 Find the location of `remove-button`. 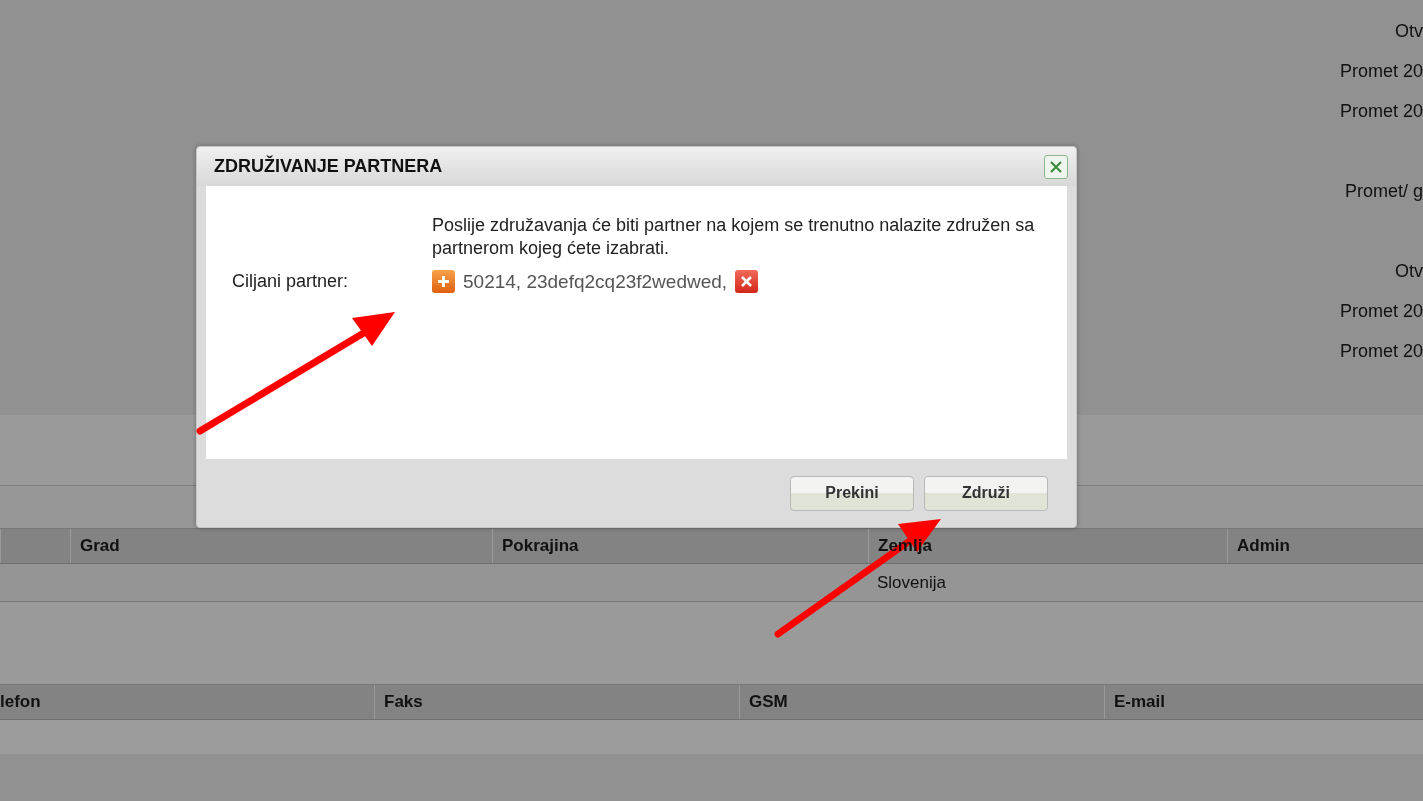

remove-button is located at coordinates (747, 281).